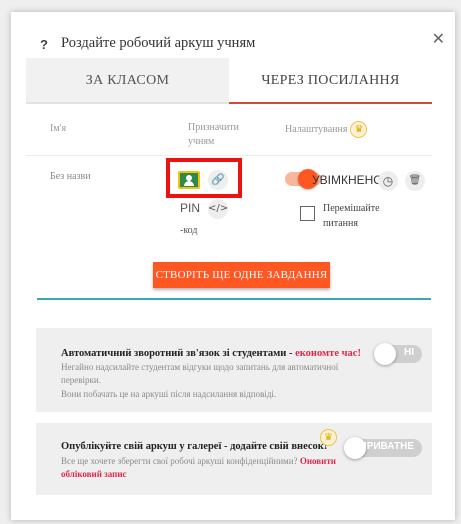  Describe the element at coordinates (316, 129) in the screenshot. I see `settings-header-label: Налаштування` at that location.